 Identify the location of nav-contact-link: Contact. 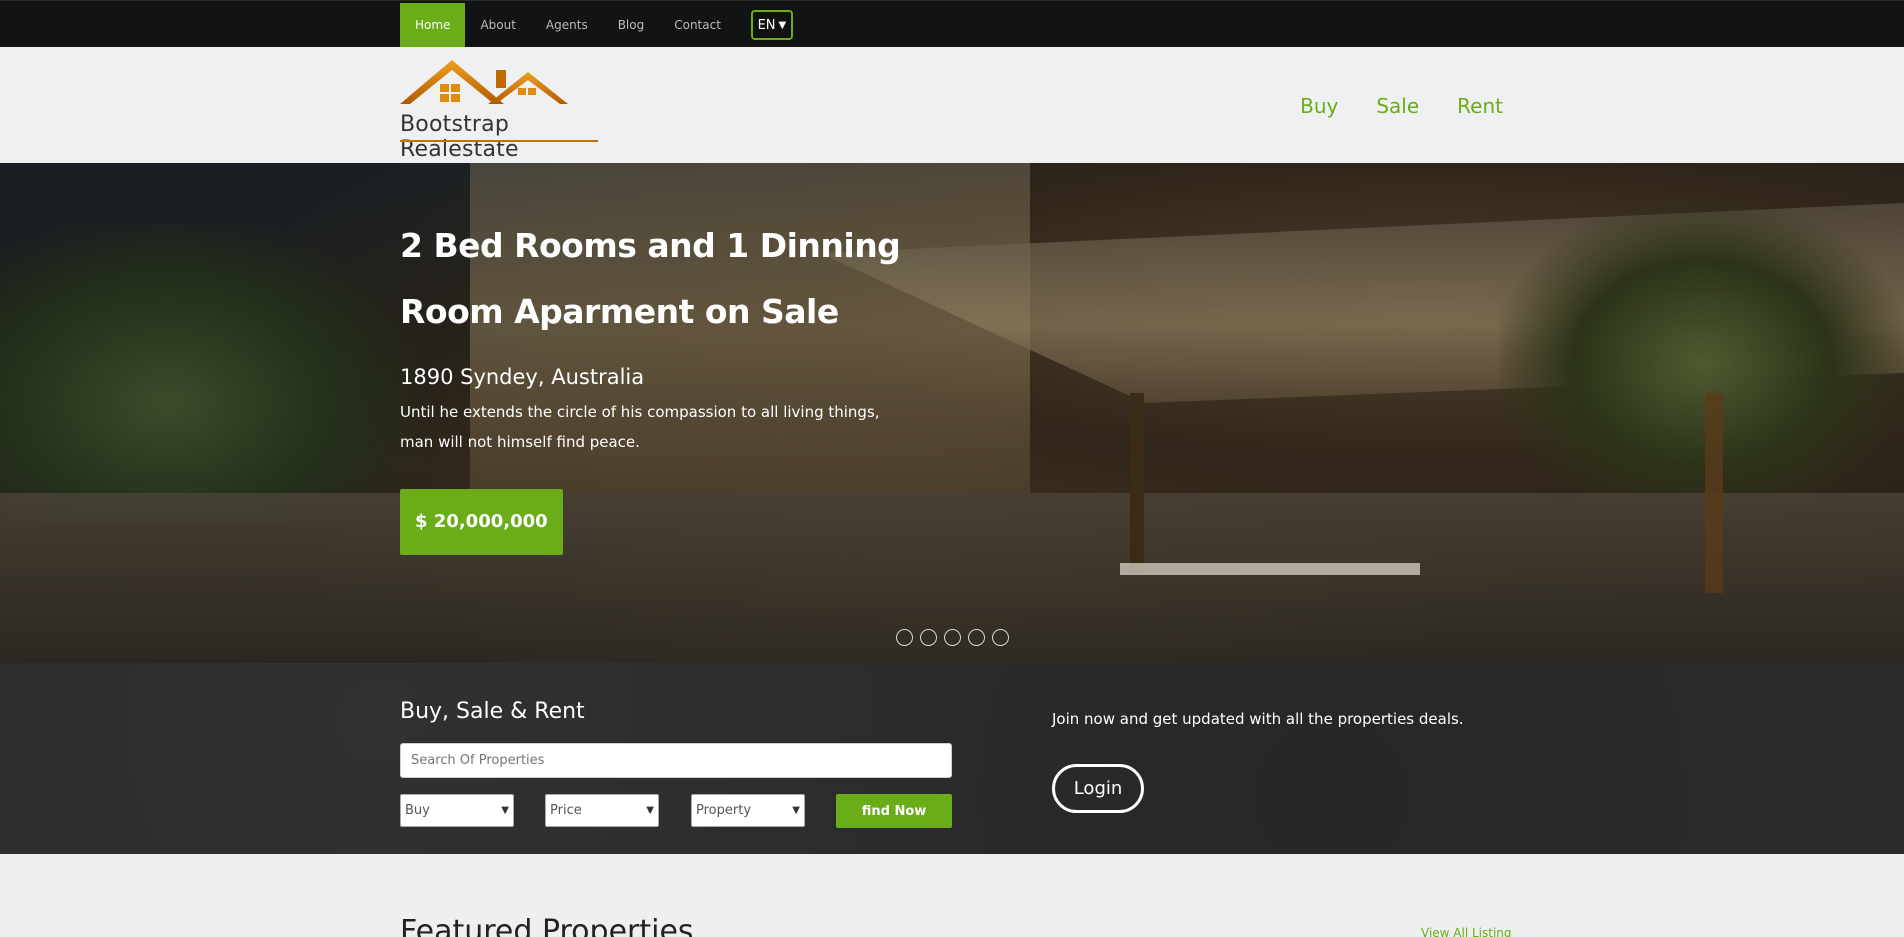
(697, 25).